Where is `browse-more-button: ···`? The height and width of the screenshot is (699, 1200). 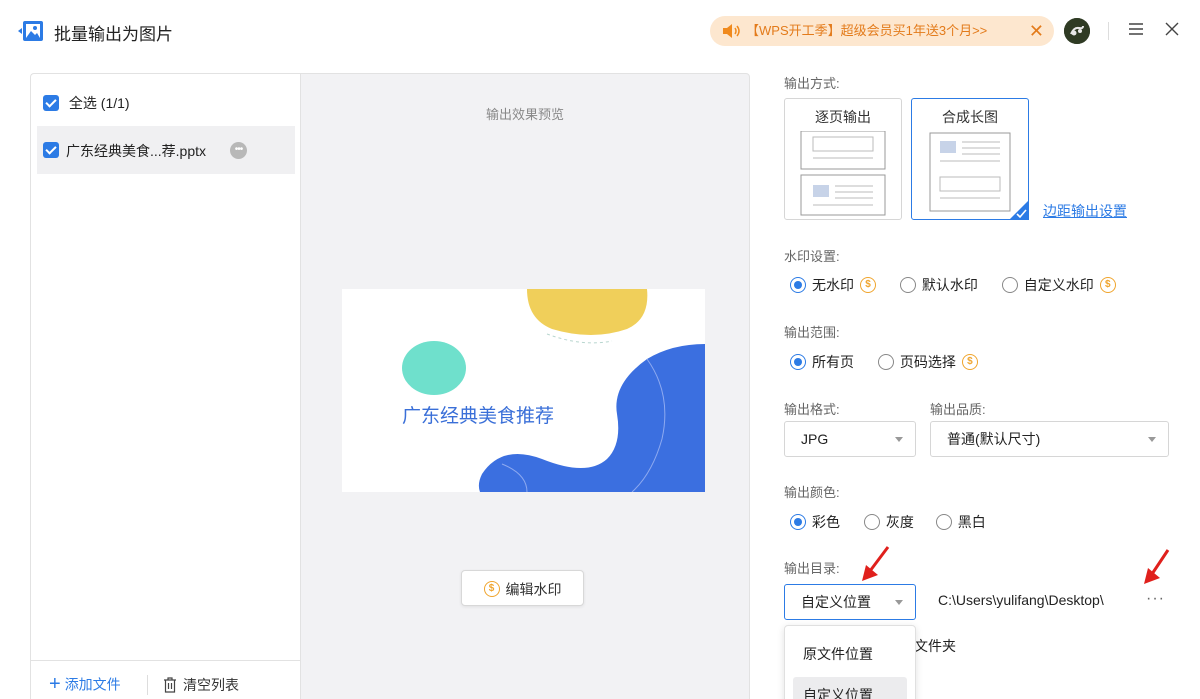
browse-more-button: ··· is located at coordinates (1155, 599).